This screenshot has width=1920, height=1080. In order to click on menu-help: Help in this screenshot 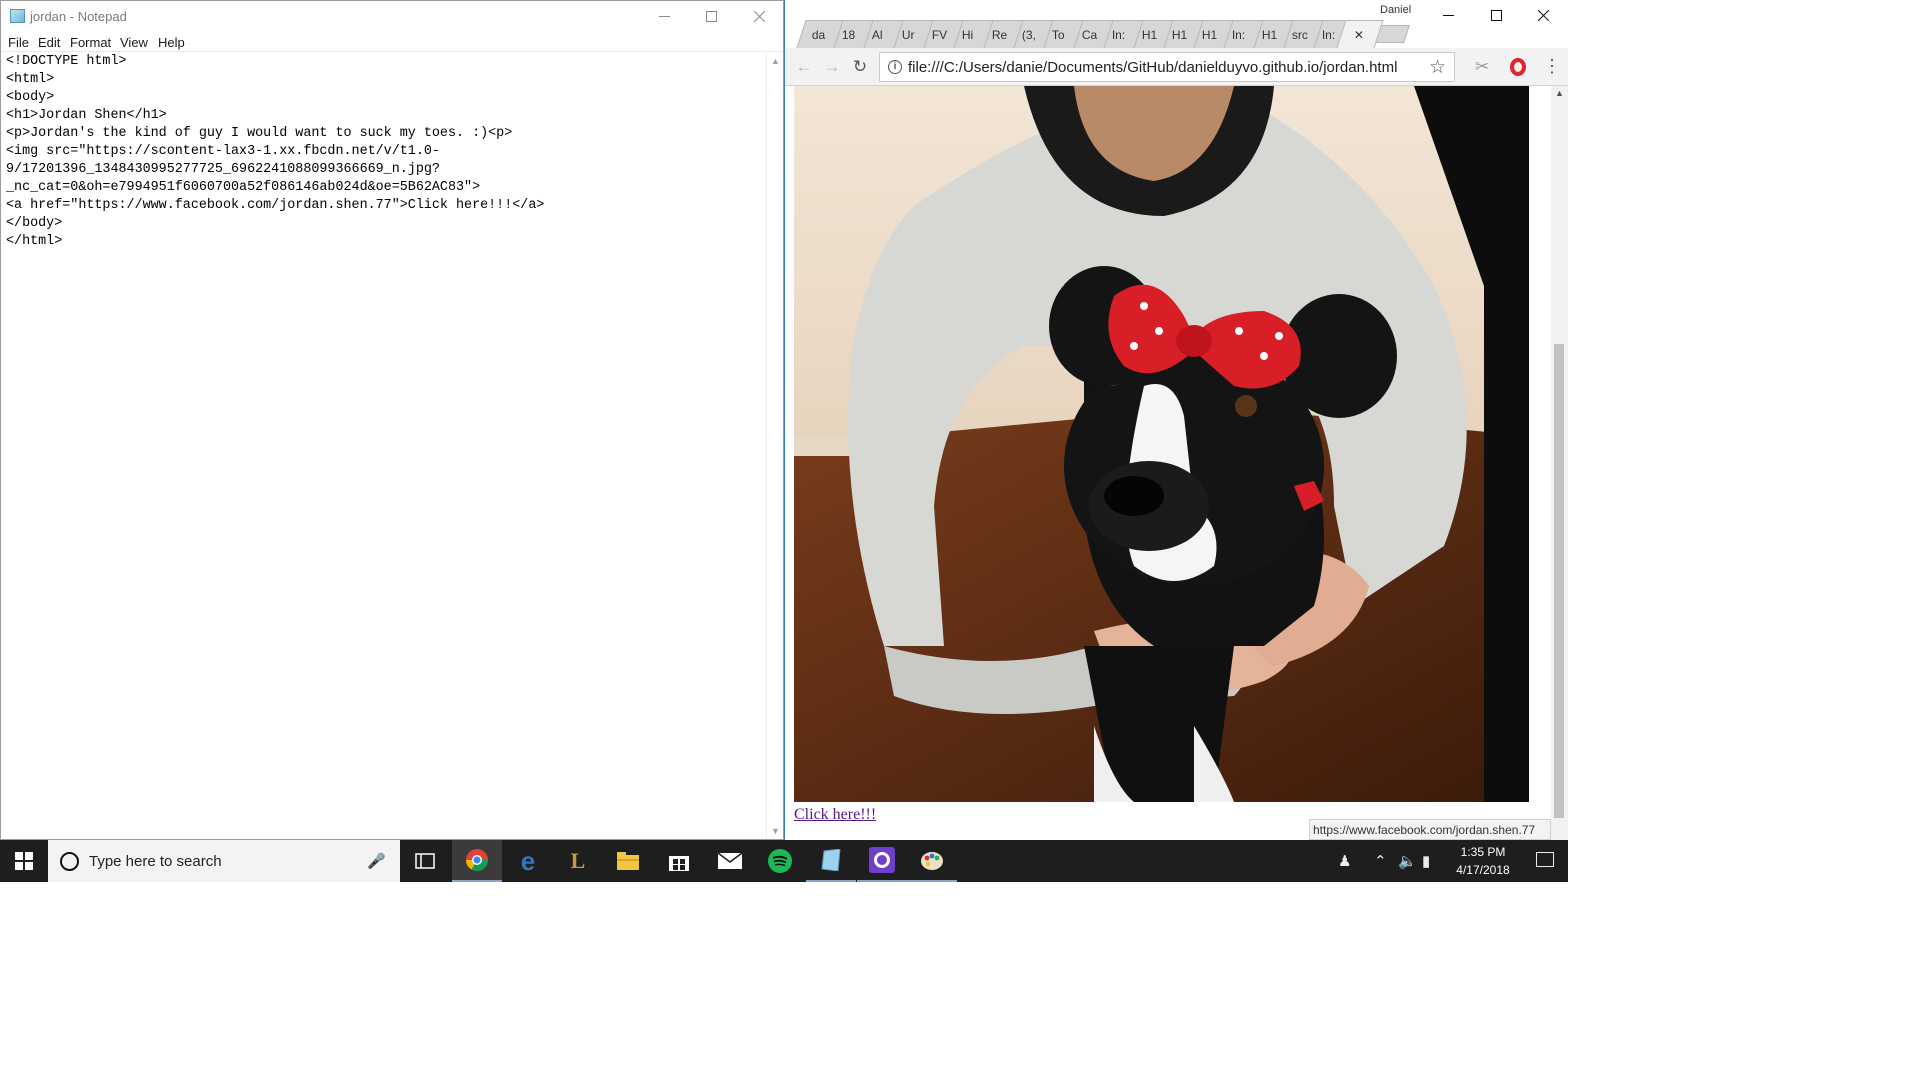, I will do `click(171, 42)`.